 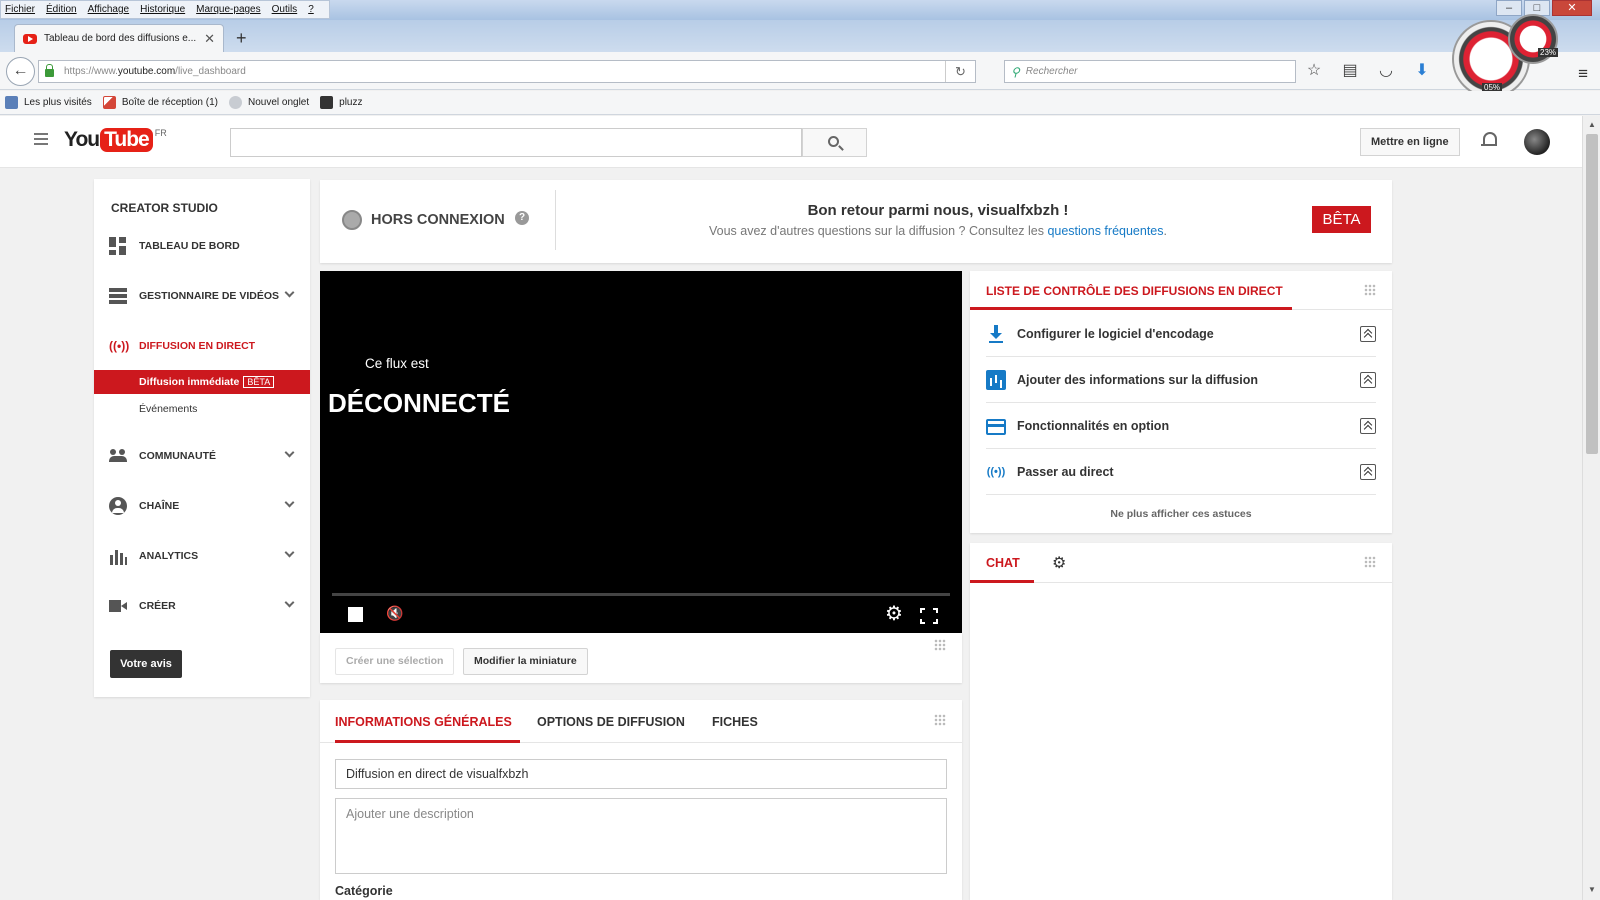 What do you see at coordinates (355, 614) in the screenshot?
I see `stop-icon` at bounding box center [355, 614].